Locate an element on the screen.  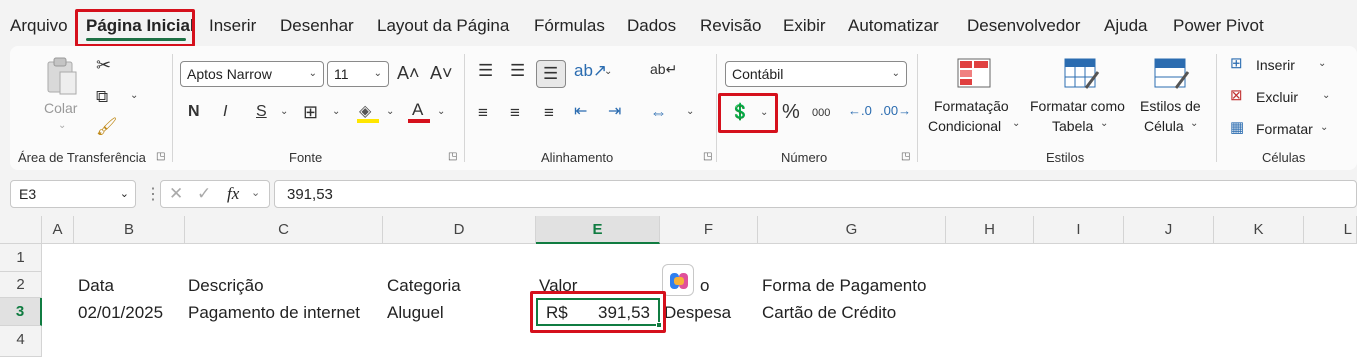
borders-chevron-icon: ⌄ is located at coordinates (336, 111).